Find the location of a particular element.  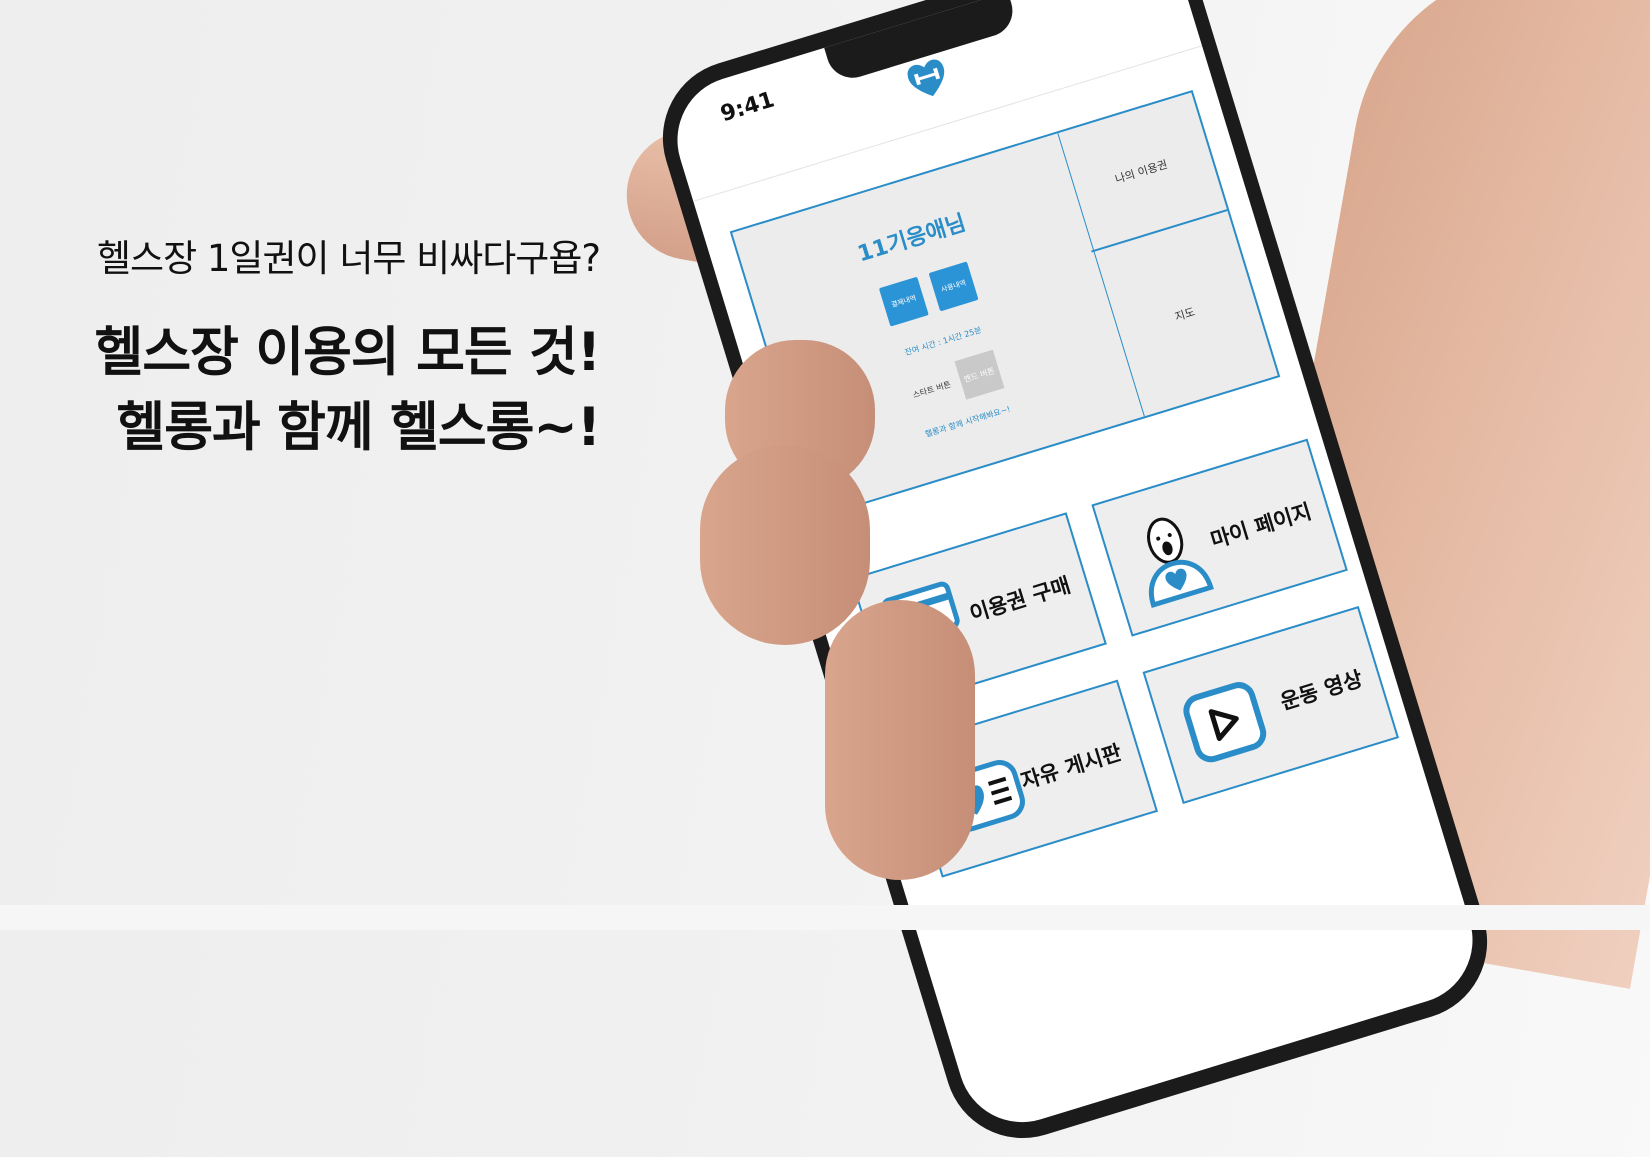

start-button: 스타트 버튼 is located at coordinates (931, 389).